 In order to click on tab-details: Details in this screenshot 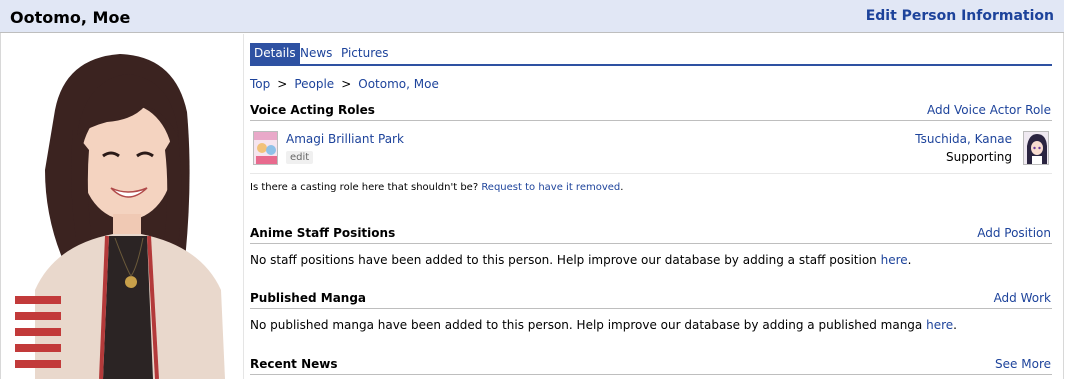, I will do `click(275, 53)`.